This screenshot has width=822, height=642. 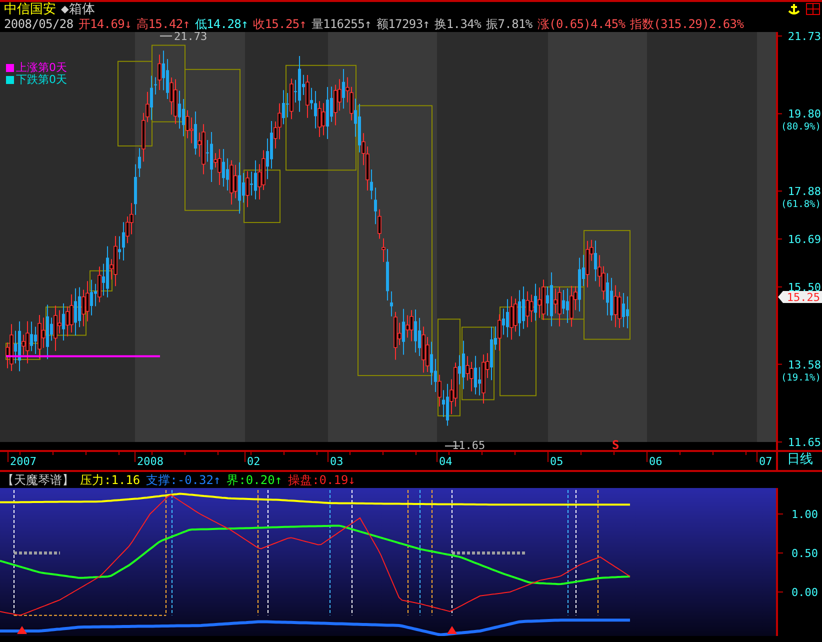 I want to click on signal-mark: S, so click(x=616, y=444).